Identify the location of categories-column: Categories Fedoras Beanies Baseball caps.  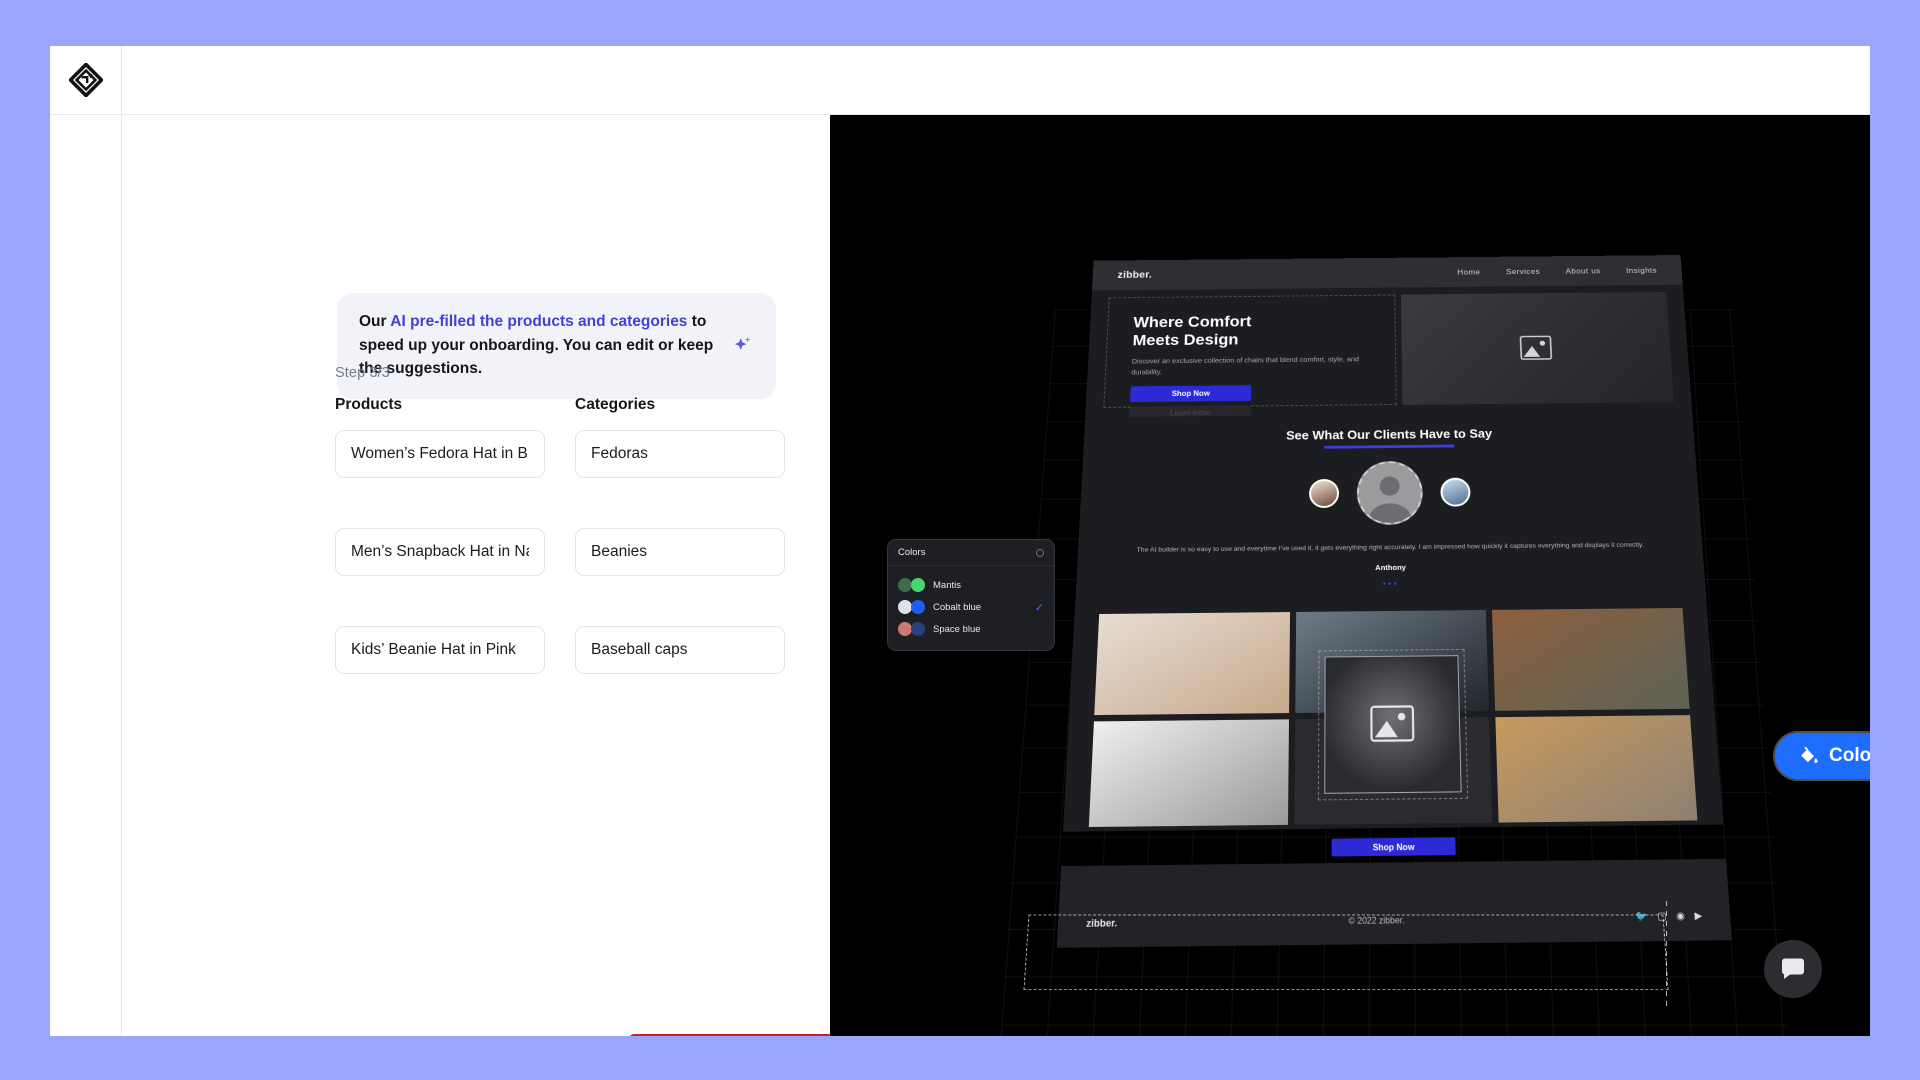
(680, 560).